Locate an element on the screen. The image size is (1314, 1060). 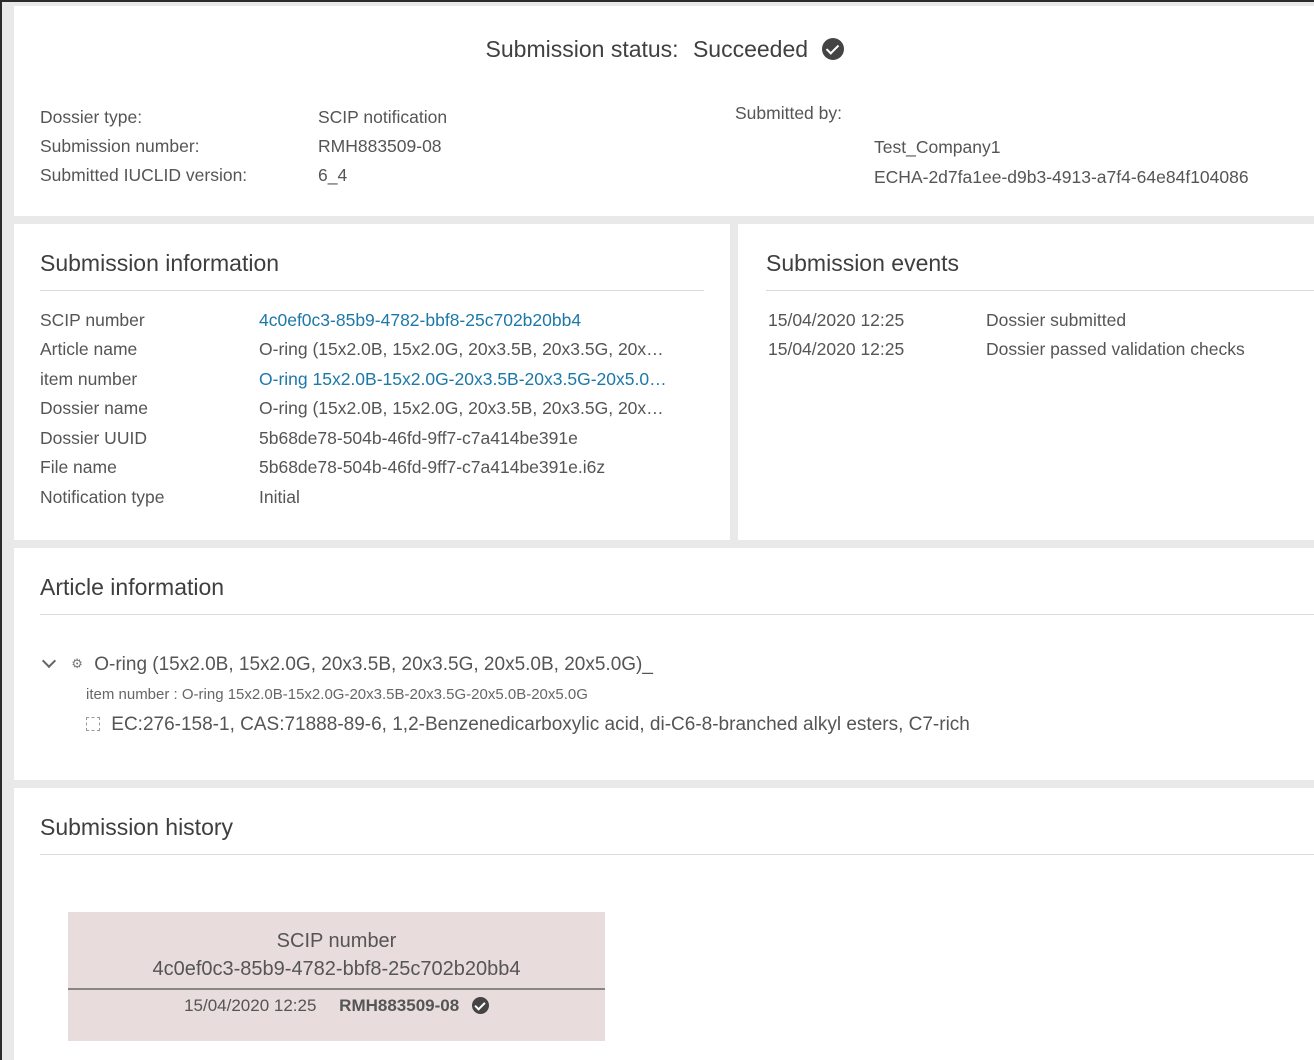
info-label: Article name is located at coordinates (89, 349).